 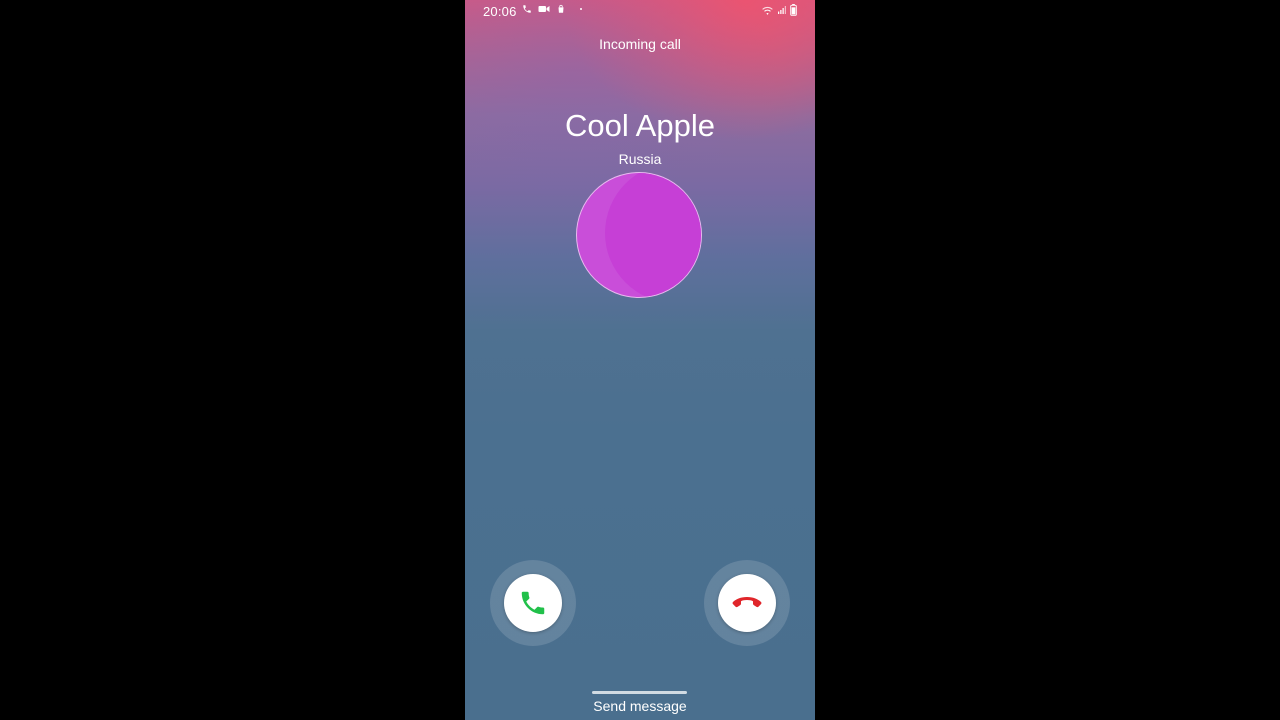 I want to click on status-bar: 20:06, so click(x=640, y=11).